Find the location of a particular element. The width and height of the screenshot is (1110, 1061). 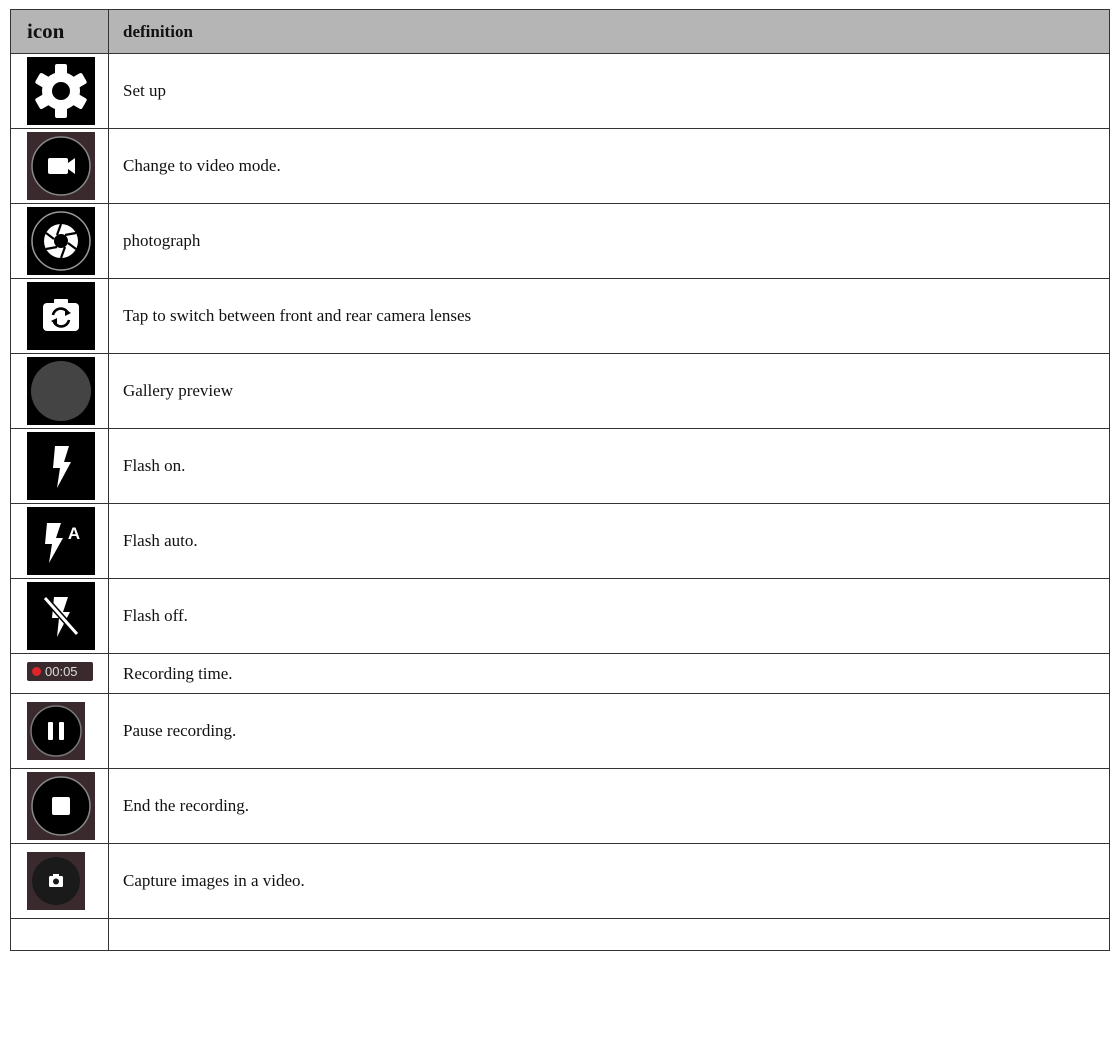

table-row: End the recording. is located at coordinates (560, 806).